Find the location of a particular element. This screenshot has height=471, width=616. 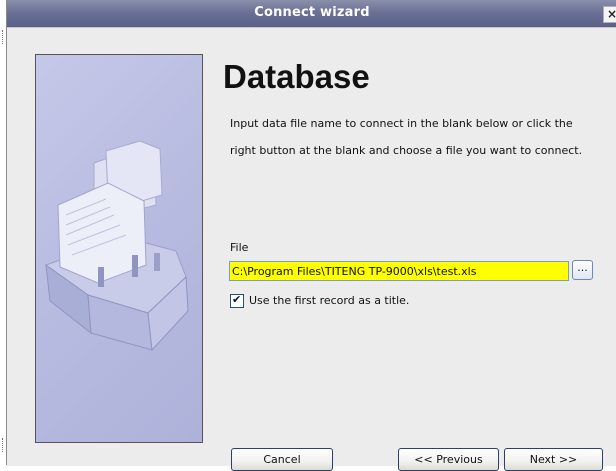

window-title: Connect wizard is located at coordinates (312, 12).